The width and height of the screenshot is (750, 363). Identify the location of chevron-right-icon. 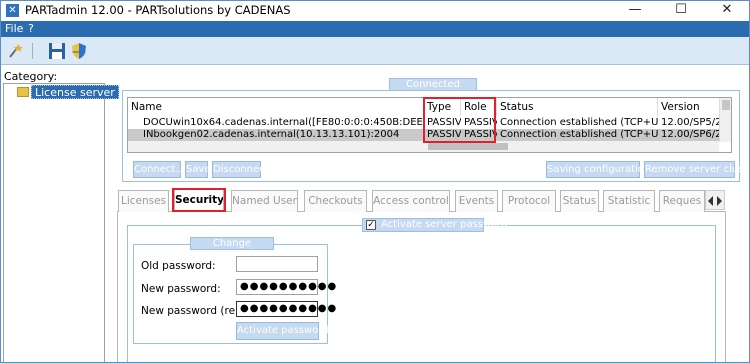
(719, 201).